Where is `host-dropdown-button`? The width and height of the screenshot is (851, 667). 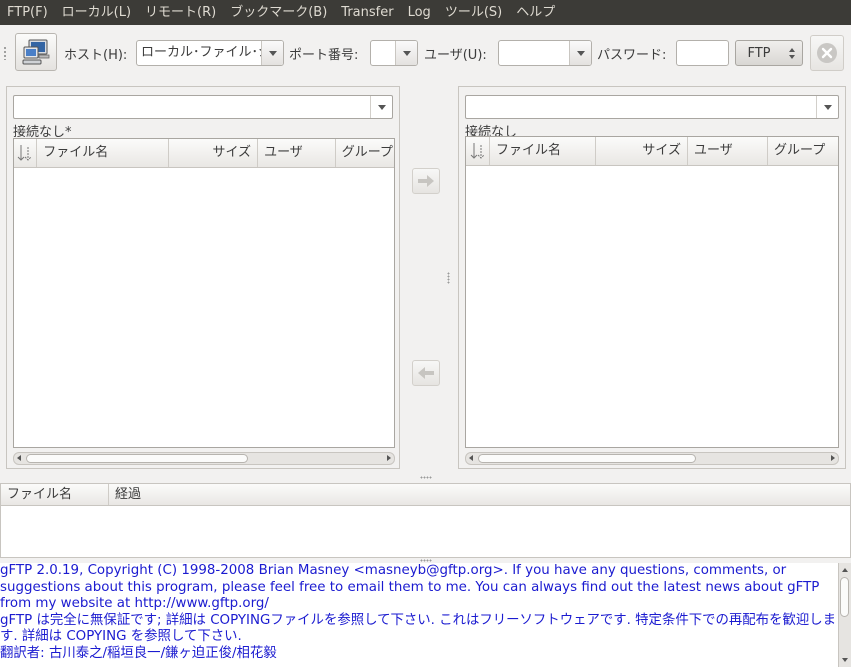 host-dropdown-button is located at coordinates (272, 53).